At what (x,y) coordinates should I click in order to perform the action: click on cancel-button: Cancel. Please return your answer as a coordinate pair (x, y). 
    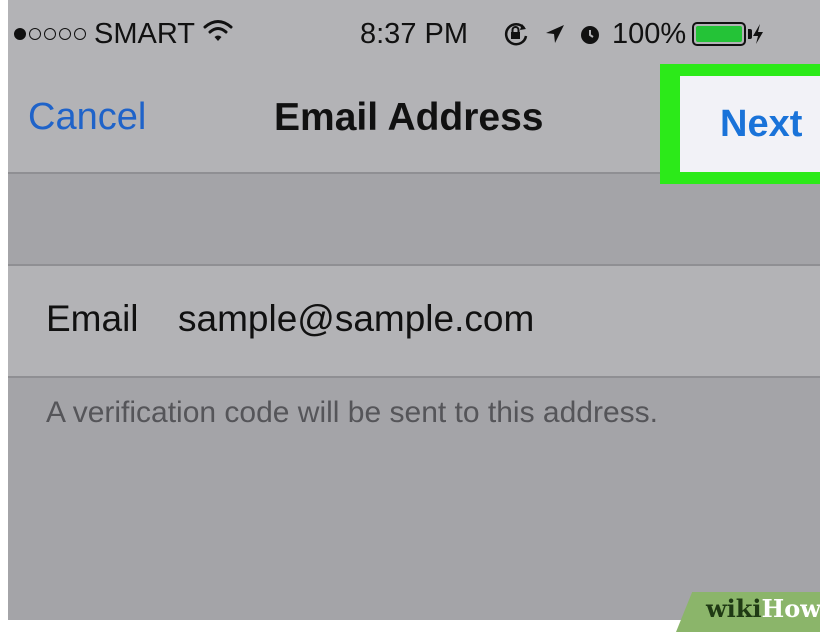
    Looking at the image, I should click on (87, 117).